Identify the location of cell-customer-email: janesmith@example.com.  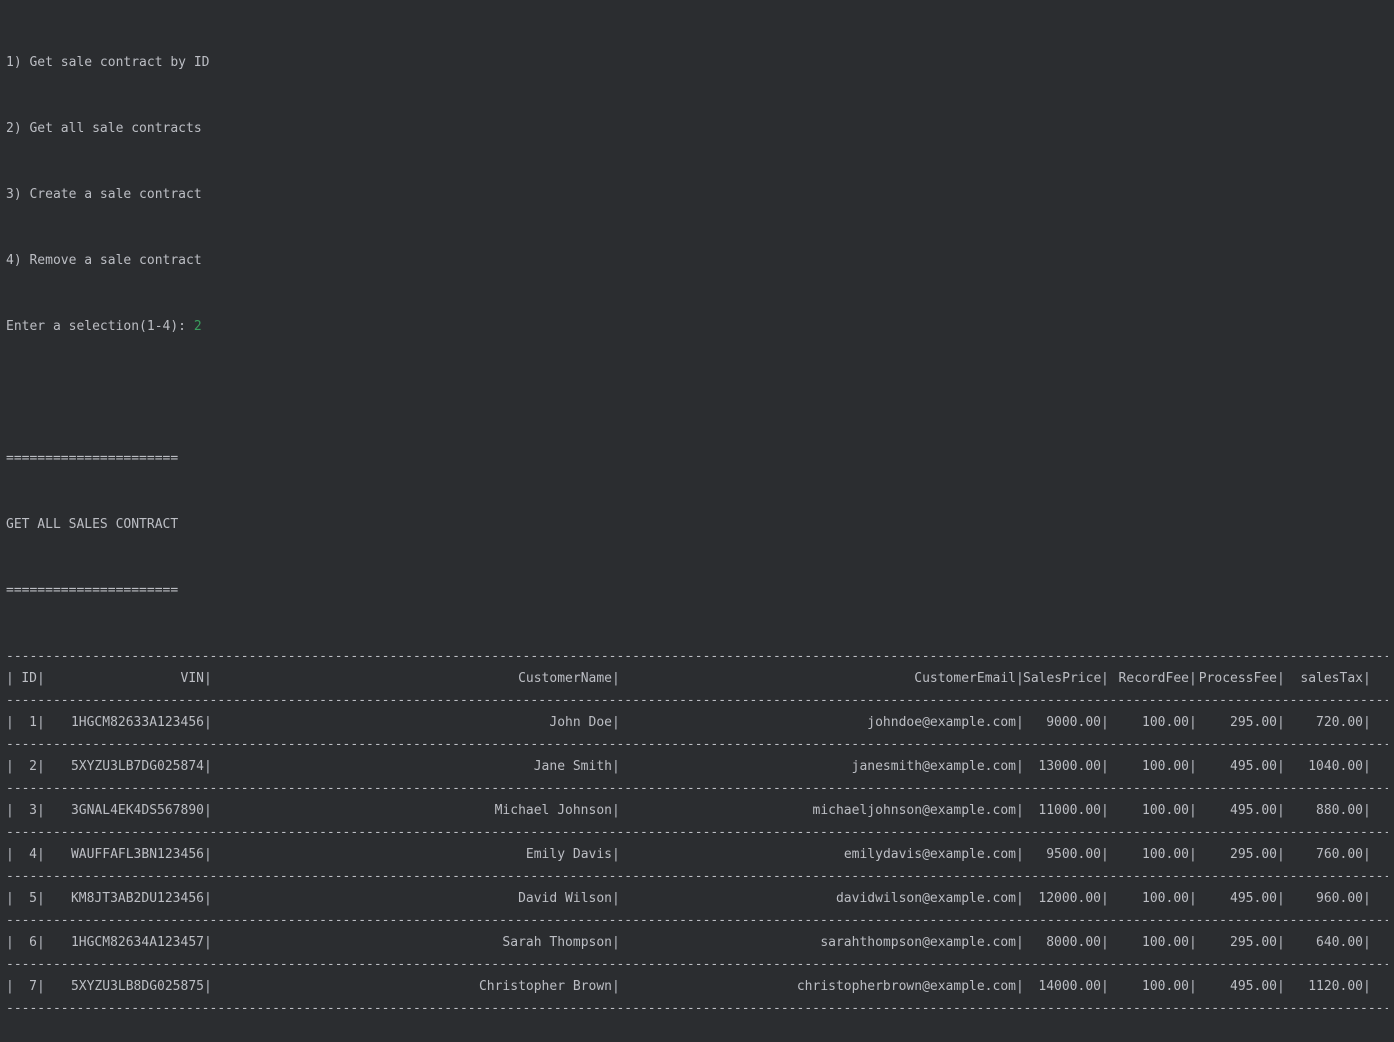
(933, 766).